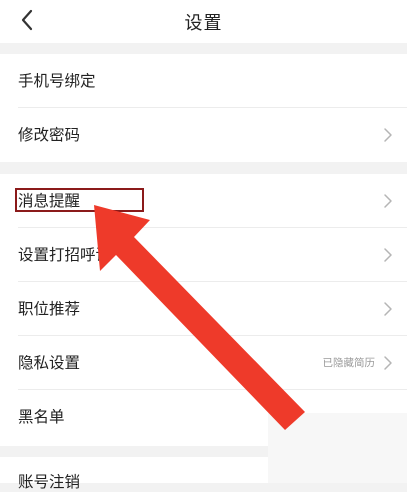 This screenshot has width=407, height=492. I want to click on settings-item-label: 职位推荐, so click(49, 309).